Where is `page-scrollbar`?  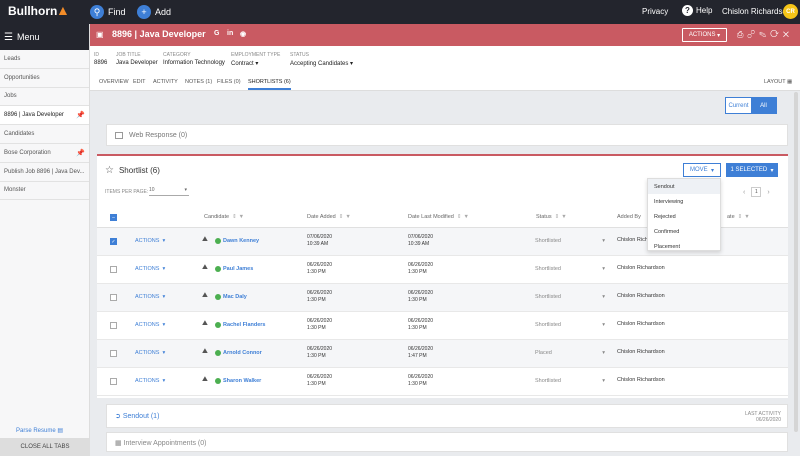 page-scrollbar is located at coordinates (796, 262).